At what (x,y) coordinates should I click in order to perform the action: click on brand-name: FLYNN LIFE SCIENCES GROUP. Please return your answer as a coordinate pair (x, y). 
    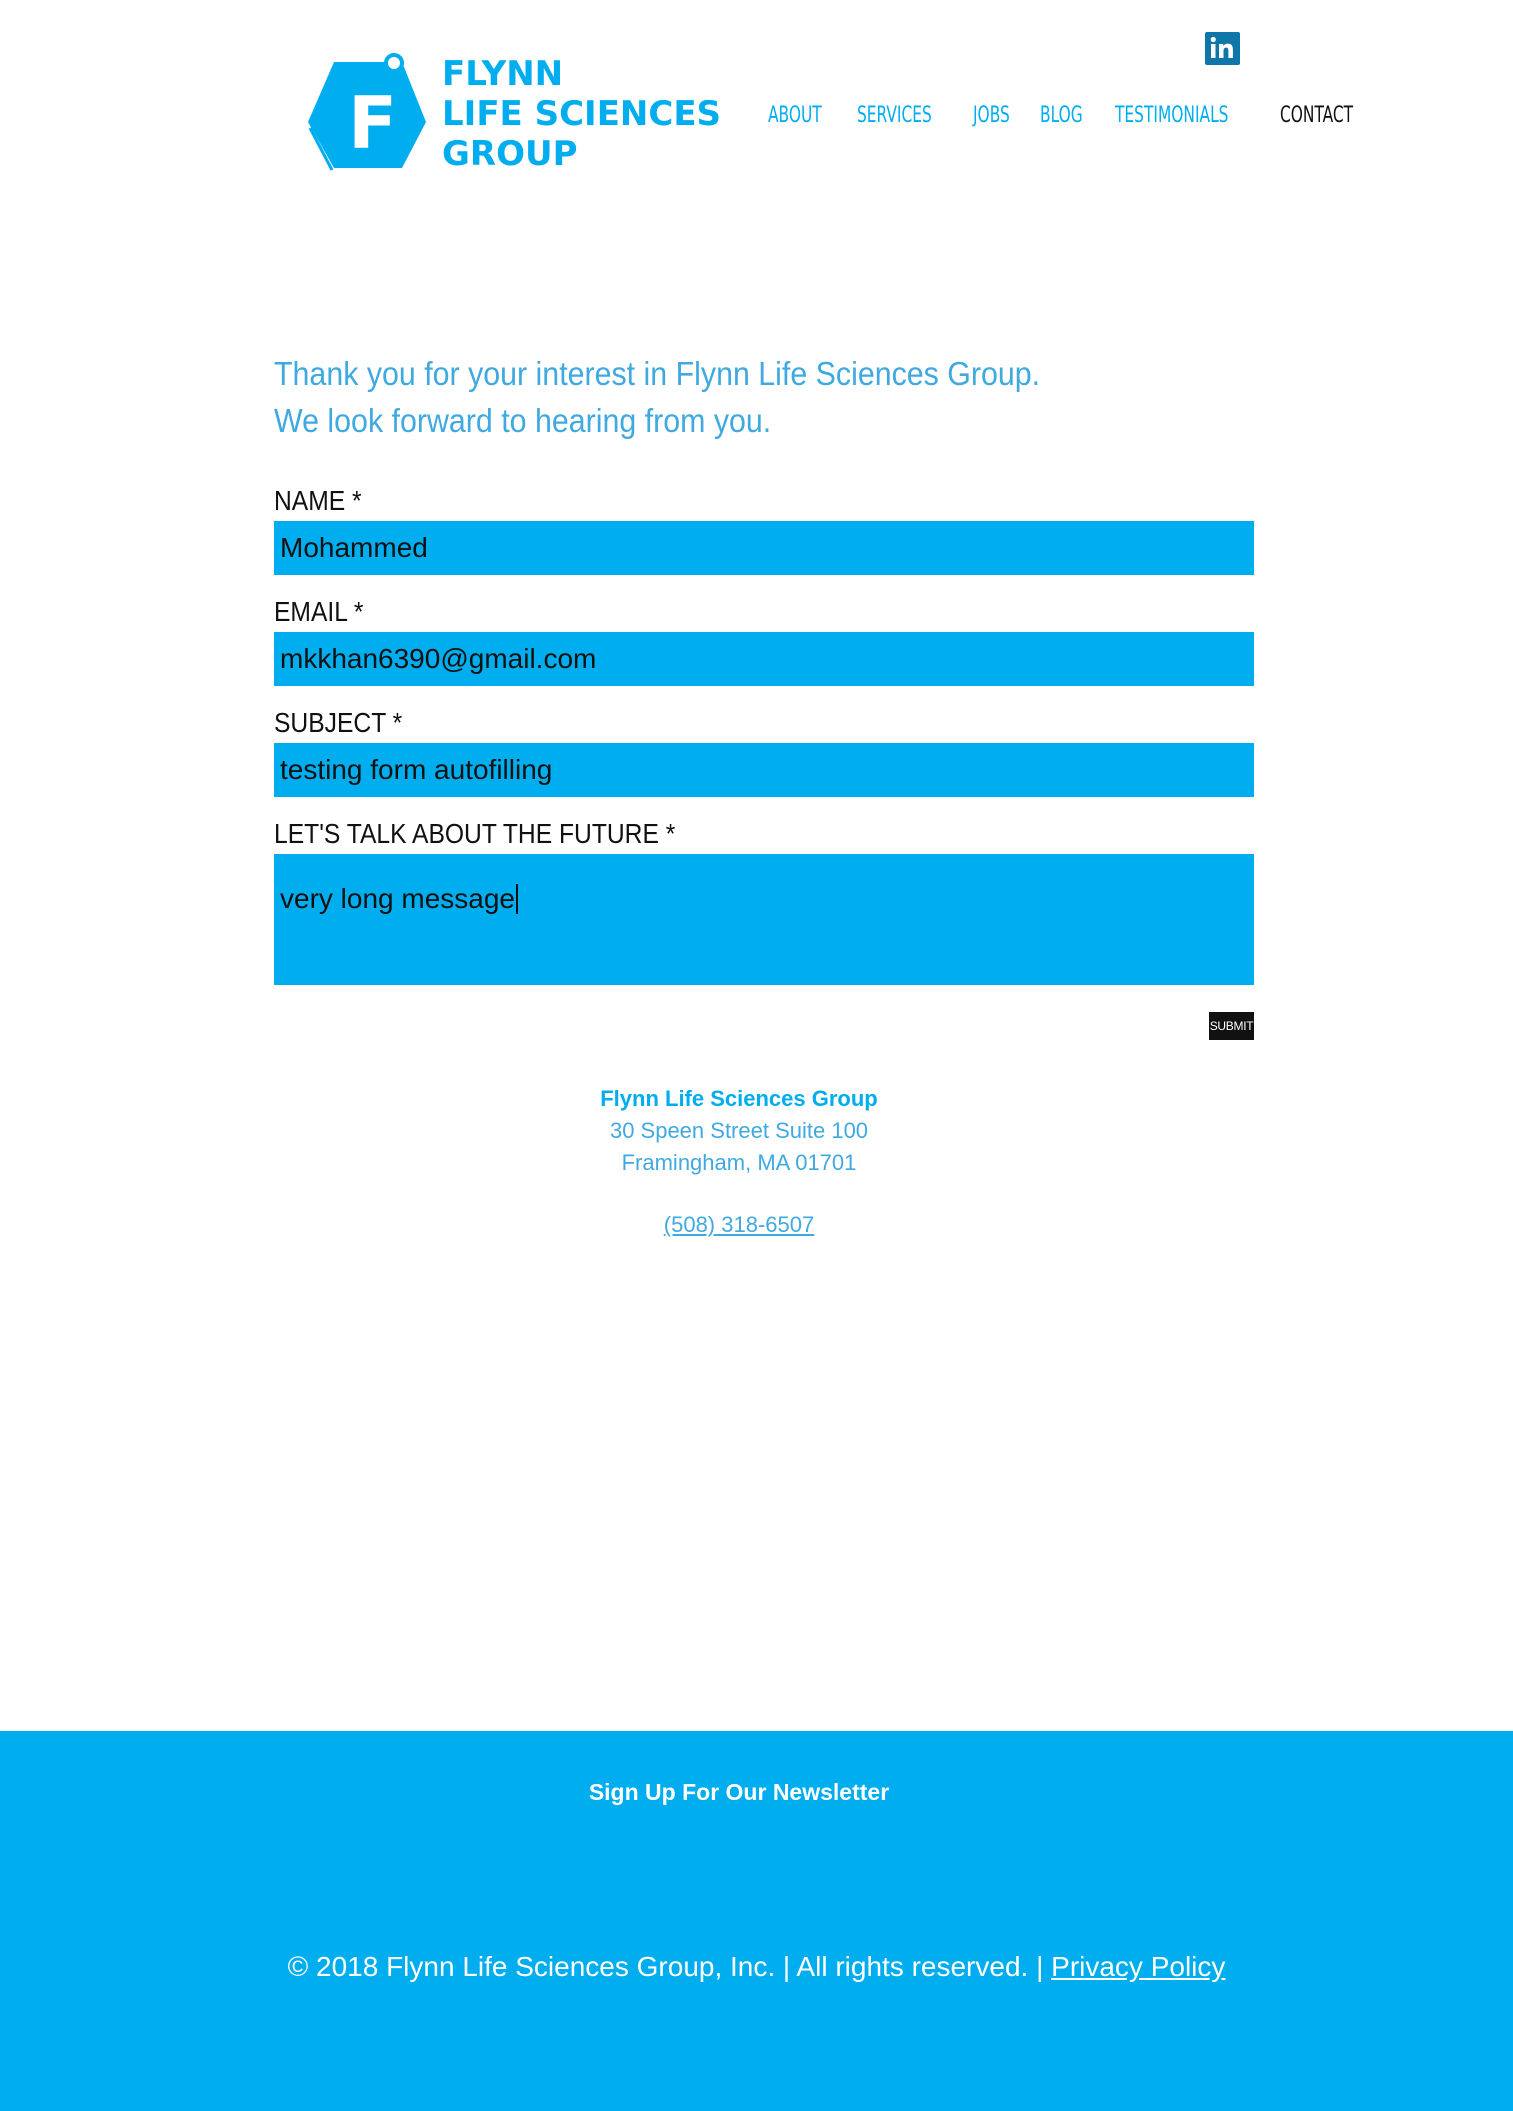
    Looking at the image, I should click on (581, 114).